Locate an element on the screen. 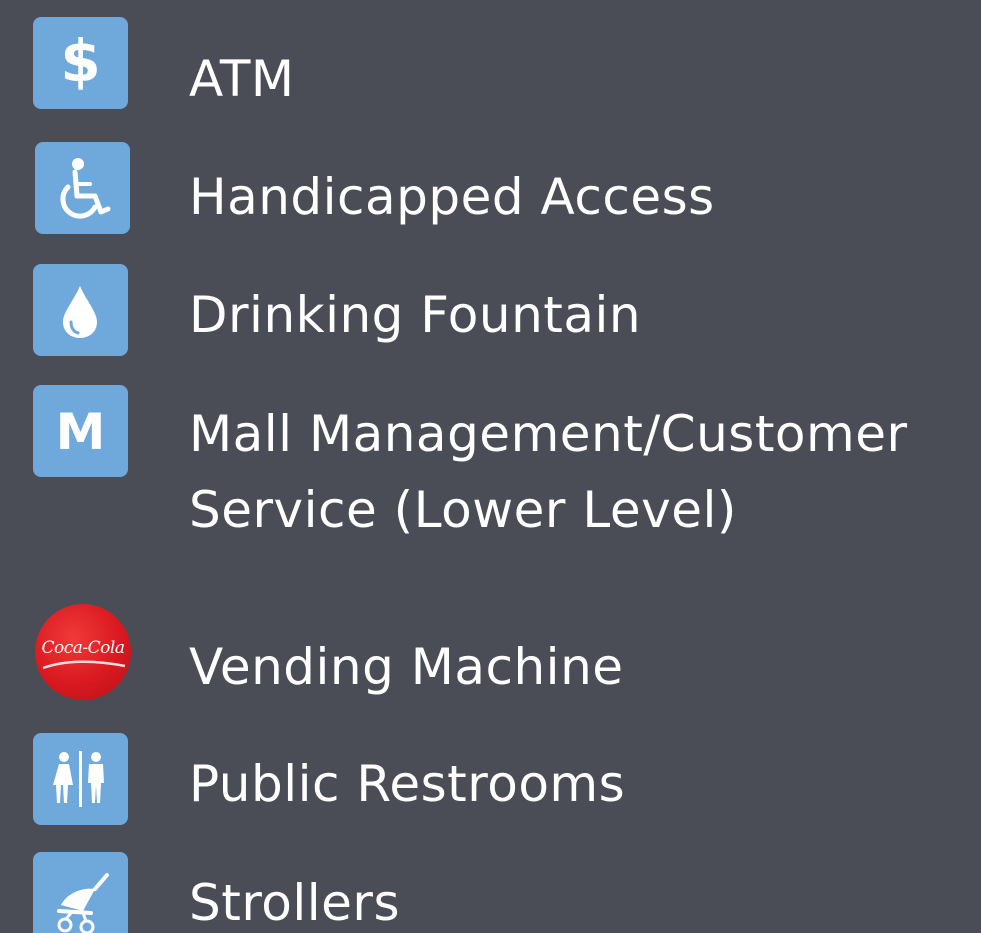 The height and width of the screenshot is (933, 981). letter-m-icon: M is located at coordinates (80, 431).